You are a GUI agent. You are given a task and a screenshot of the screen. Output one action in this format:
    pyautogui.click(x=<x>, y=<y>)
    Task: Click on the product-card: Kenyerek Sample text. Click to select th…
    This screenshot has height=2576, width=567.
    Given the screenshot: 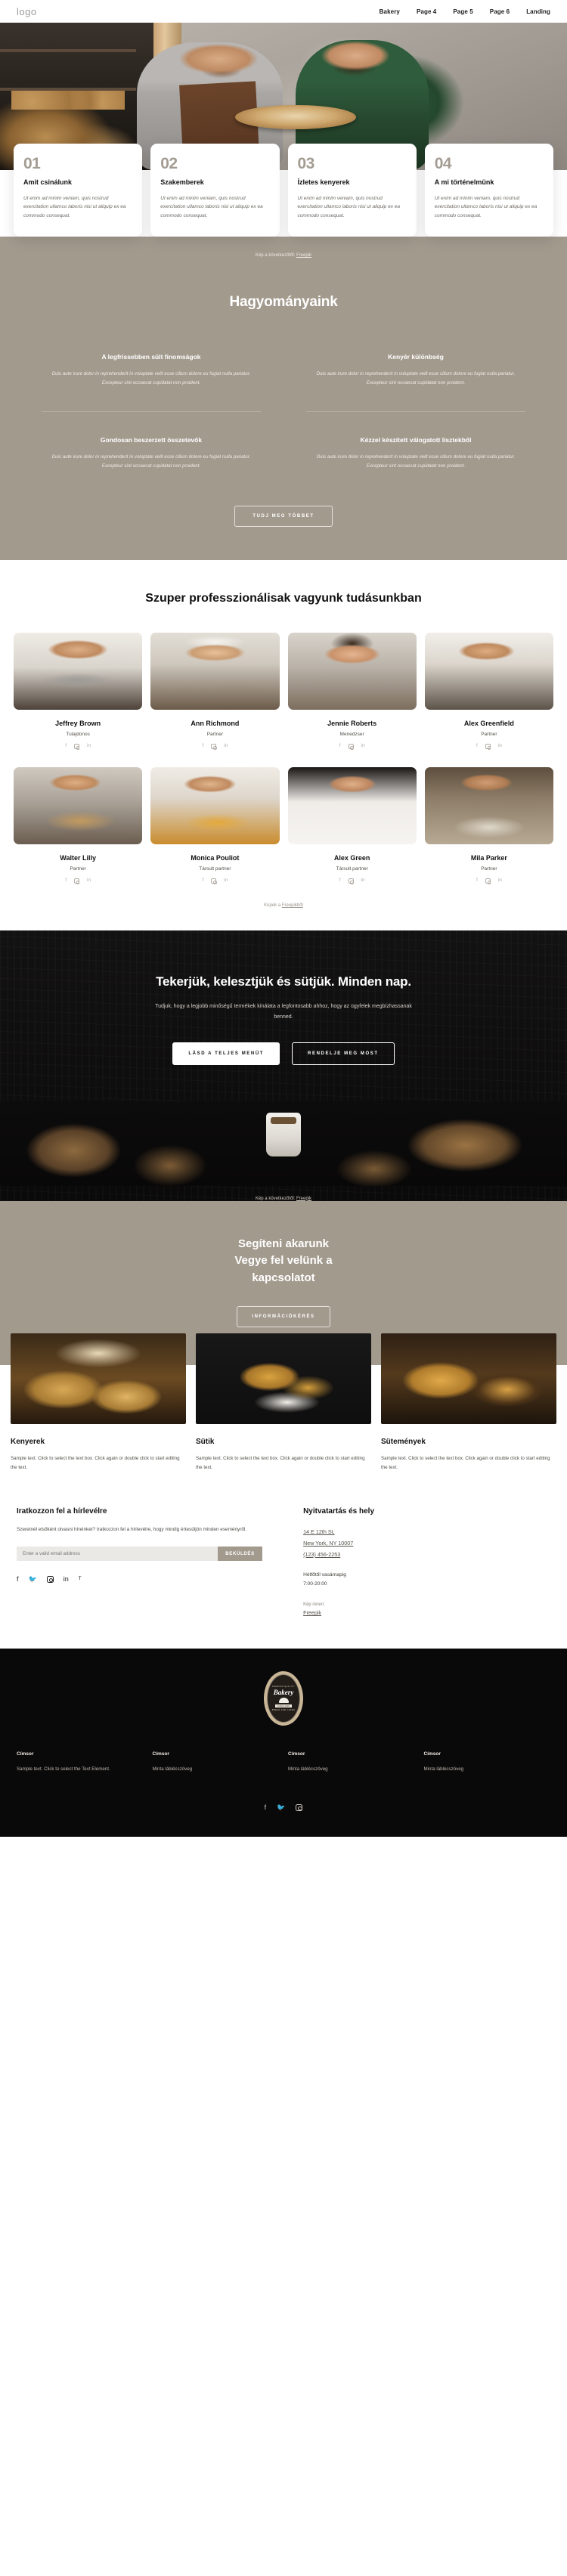 What is the action you would take?
    pyautogui.click(x=98, y=1402)
    